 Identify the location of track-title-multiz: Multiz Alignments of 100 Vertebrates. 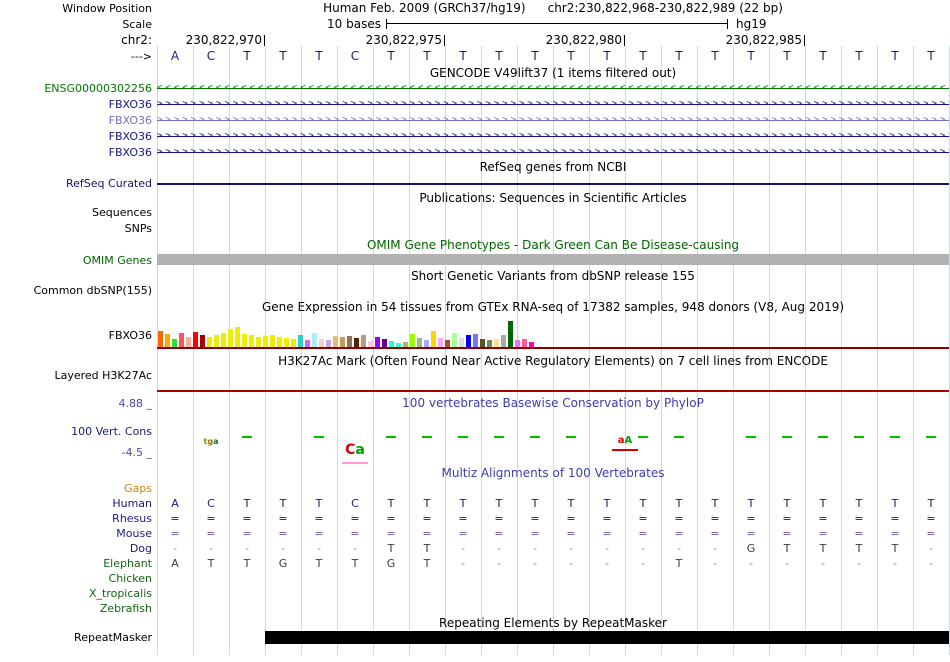
(553, 473).